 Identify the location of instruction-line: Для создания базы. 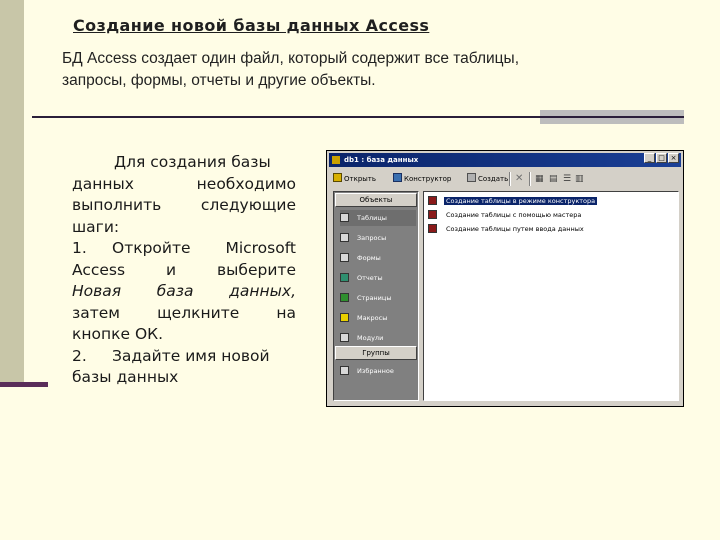
(192, 162).